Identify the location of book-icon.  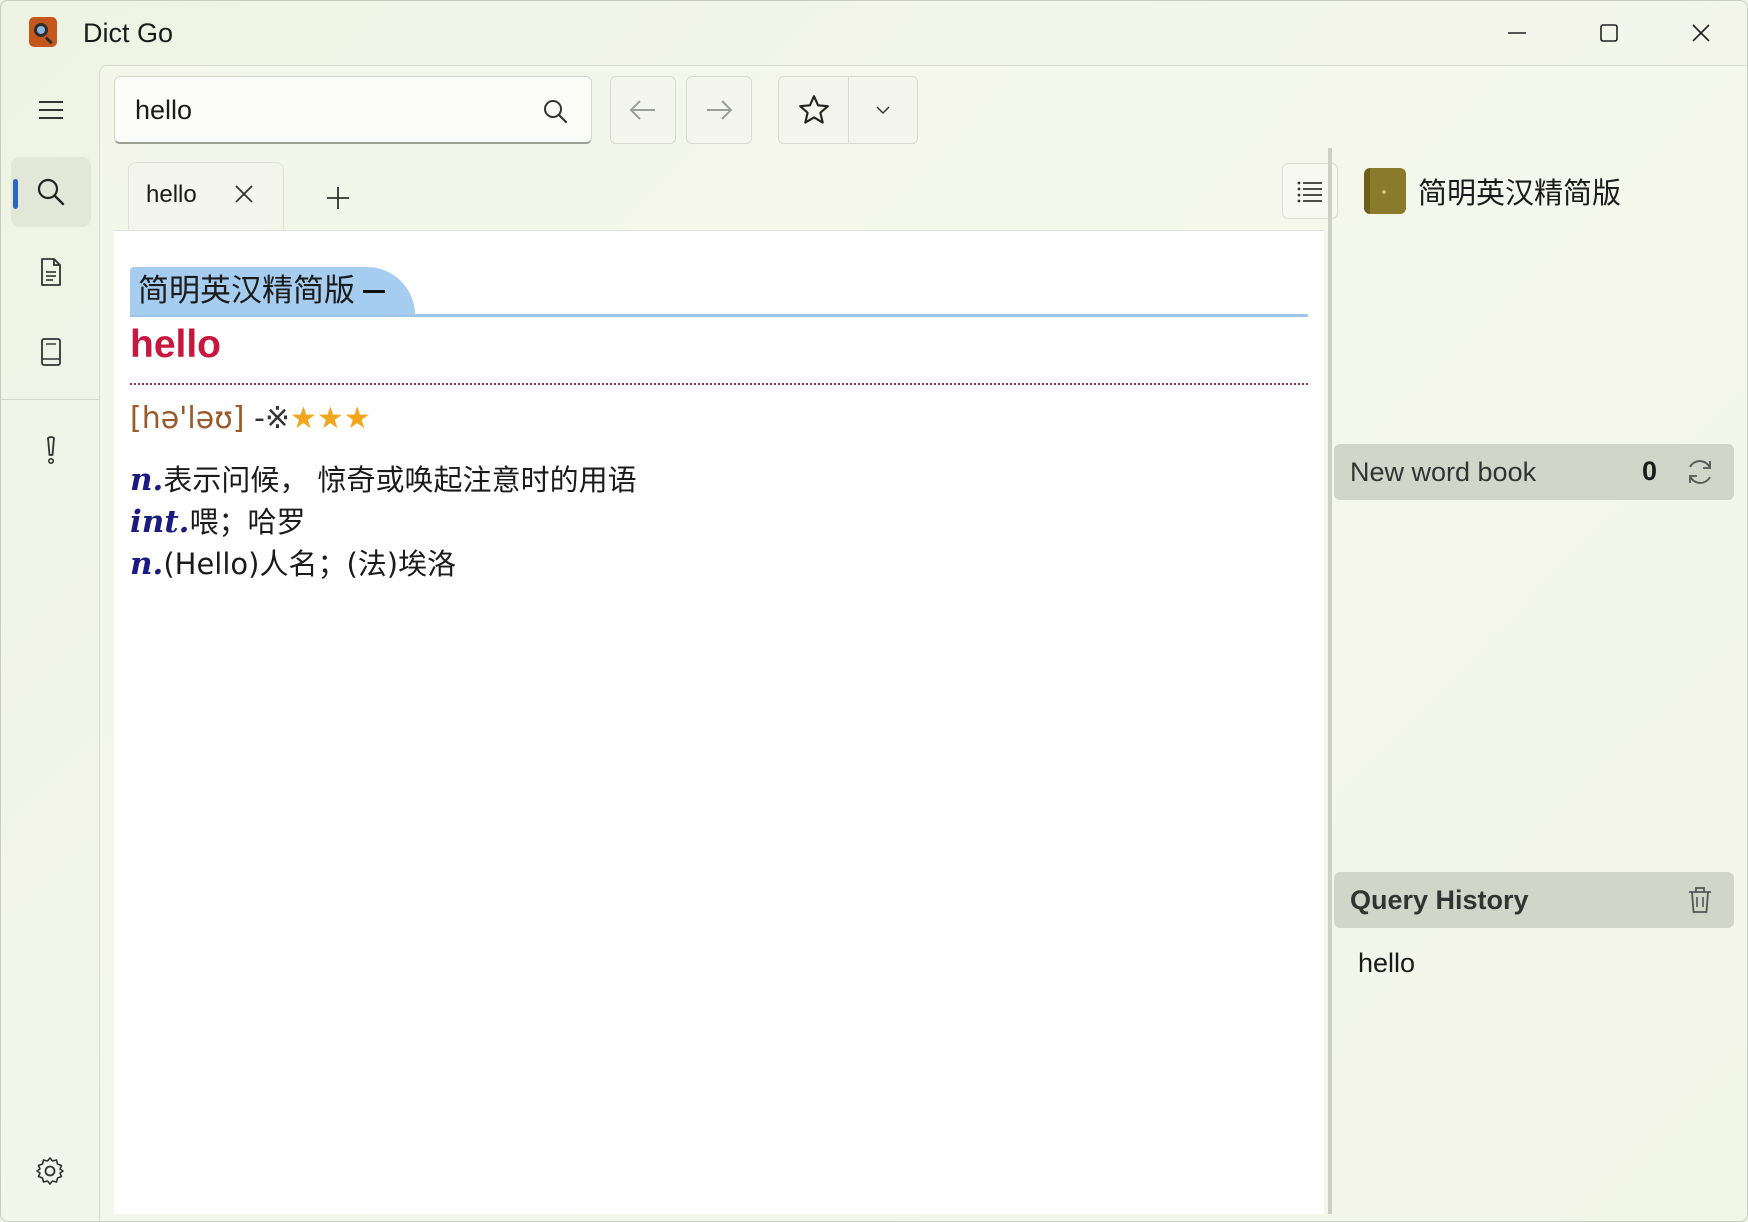
(51, 352).